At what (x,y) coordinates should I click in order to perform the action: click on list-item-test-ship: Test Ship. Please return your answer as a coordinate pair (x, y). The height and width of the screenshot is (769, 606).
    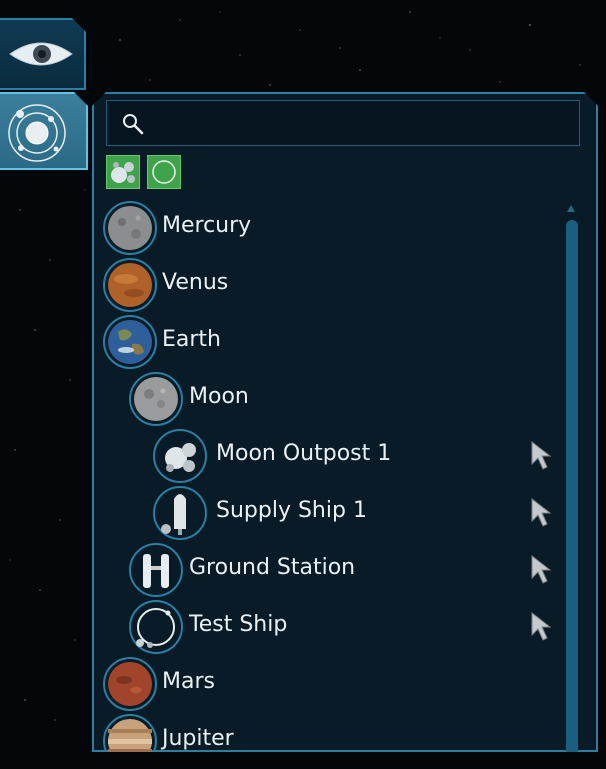
    Looking at the image, I should click on (329, 627).